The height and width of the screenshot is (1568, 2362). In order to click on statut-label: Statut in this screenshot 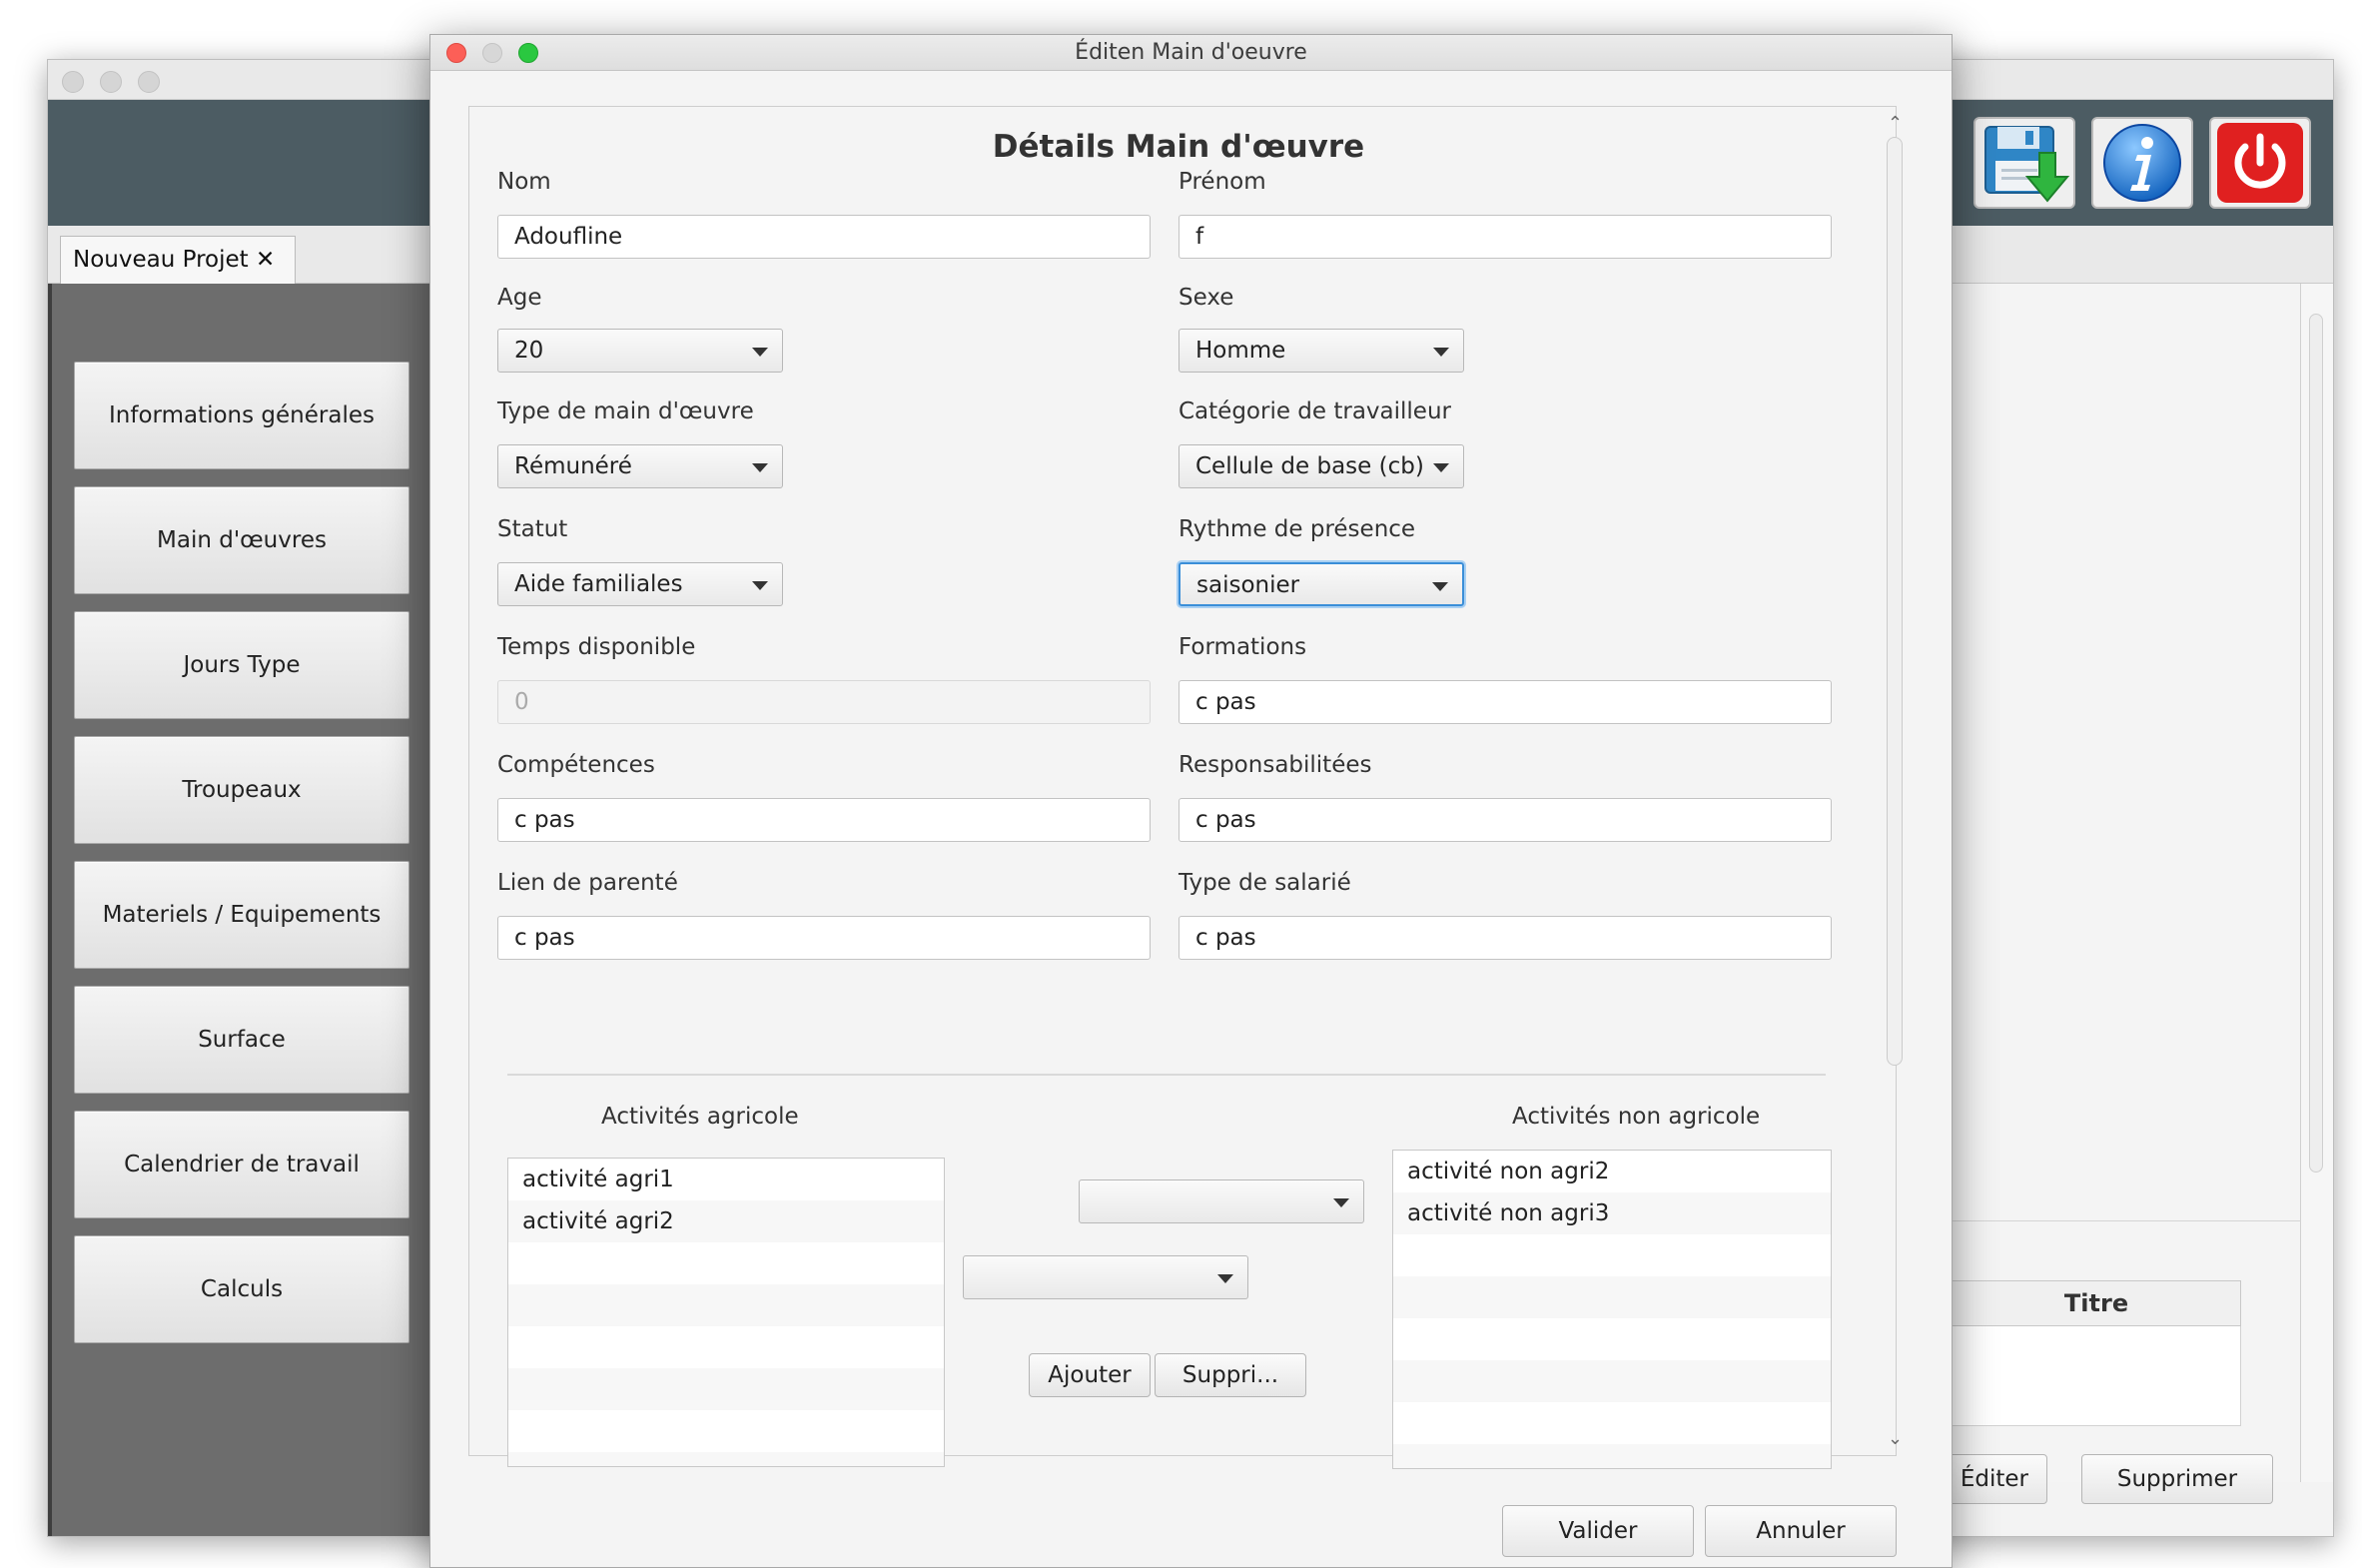, I will do `click(533, 529)`.